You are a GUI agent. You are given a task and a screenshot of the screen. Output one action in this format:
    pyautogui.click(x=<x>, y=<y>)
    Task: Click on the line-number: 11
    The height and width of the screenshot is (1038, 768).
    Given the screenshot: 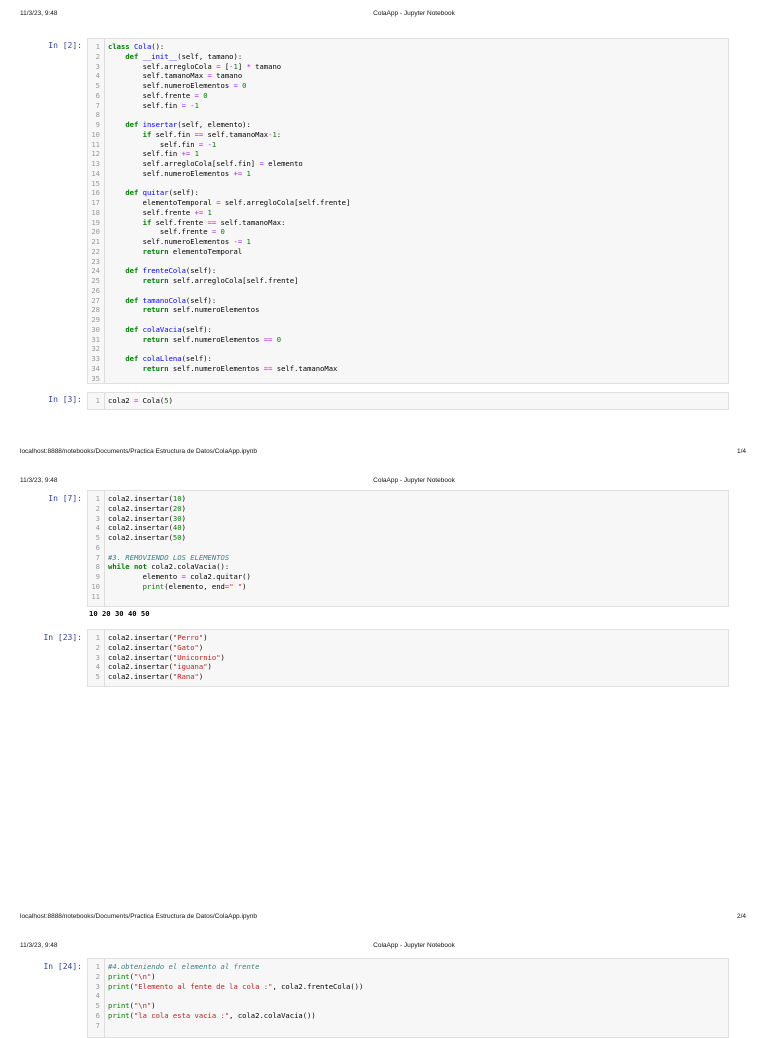 What is the action you would take?
    pyautogui.click(x=95, y=144)
    